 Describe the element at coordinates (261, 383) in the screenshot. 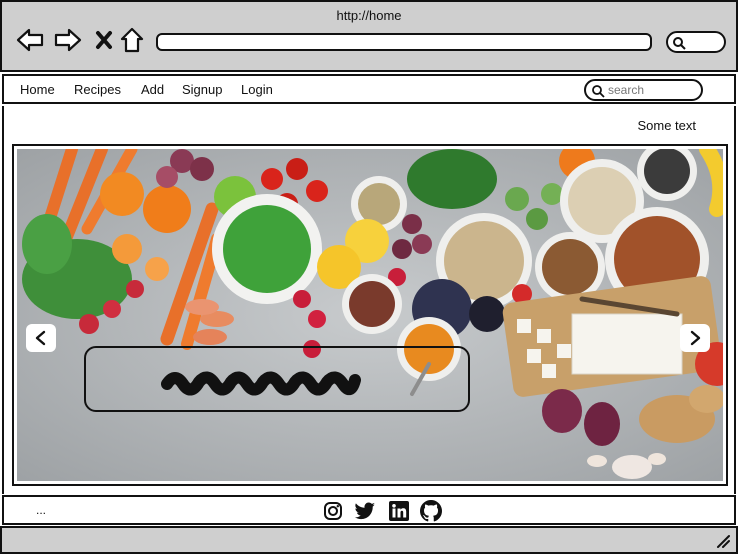

I see `scribble-placeholder-text` at that location.